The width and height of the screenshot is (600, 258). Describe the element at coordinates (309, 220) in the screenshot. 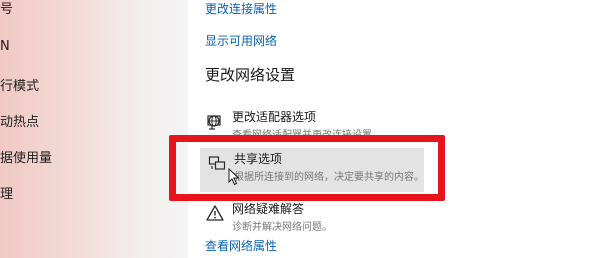

I see `network-troubleshooter-button: 网络疑难解答 诊断并解决网络问题。` at that location.